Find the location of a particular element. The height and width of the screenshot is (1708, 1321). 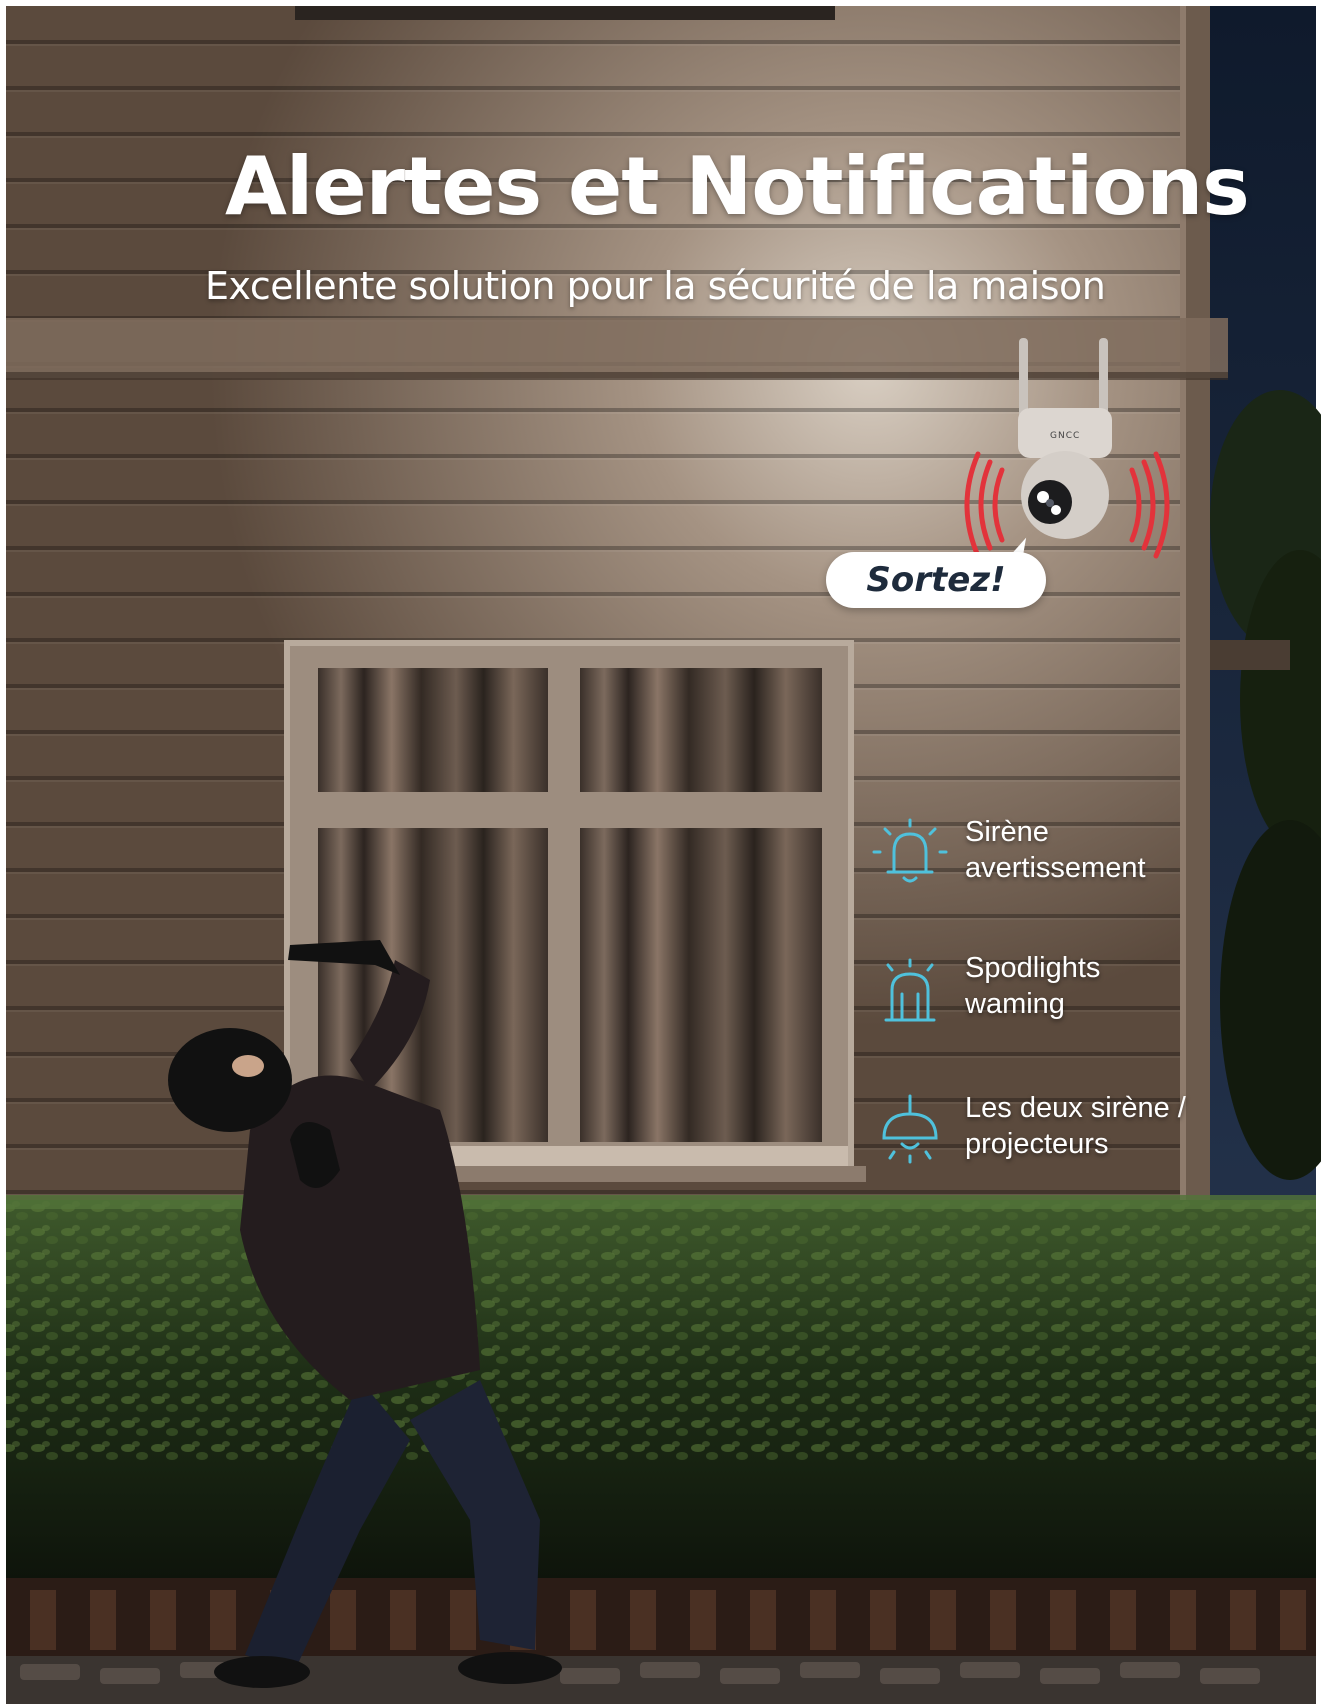

siren-bell-icon is located at coordinates (910, 854).